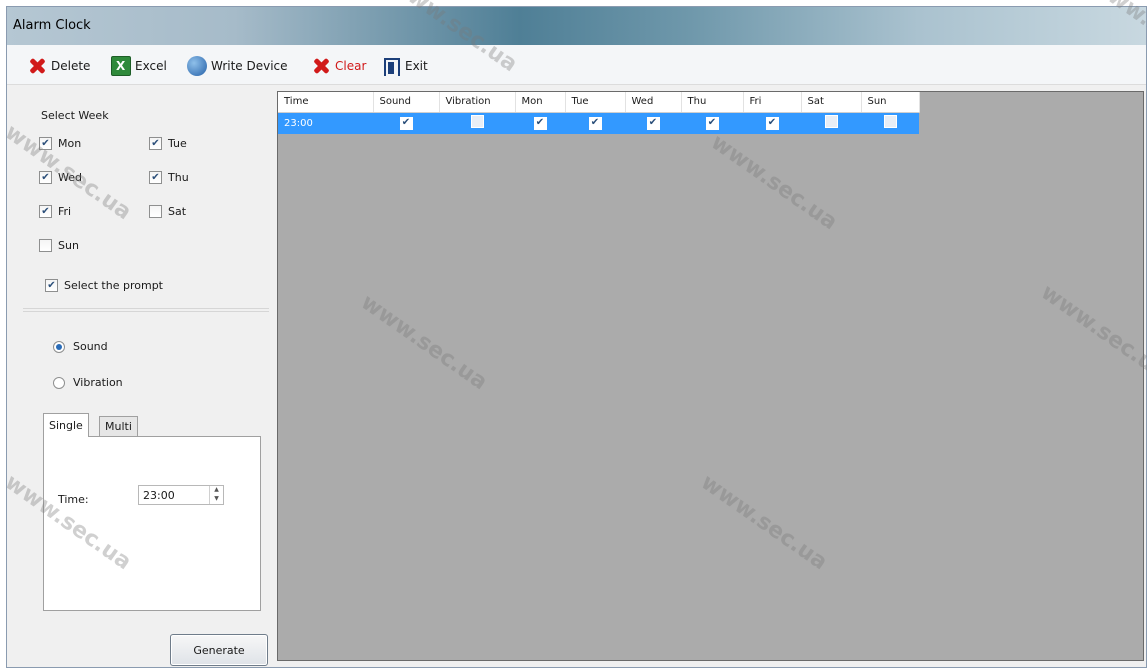  I want to click on write-device-button: Write Device, so click(237, 66).